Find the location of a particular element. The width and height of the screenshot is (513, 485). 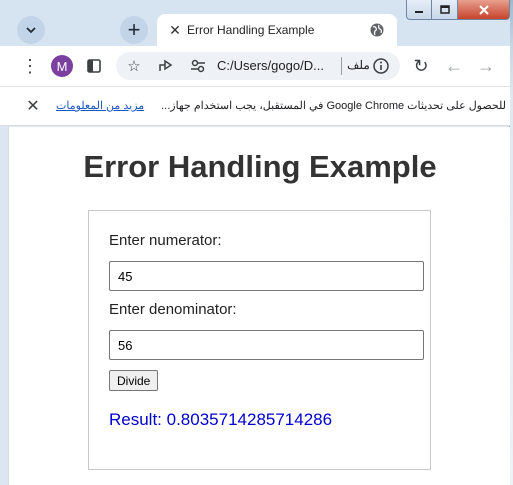

close-tab-icon: ✕ is located at coordinates (175, 30).